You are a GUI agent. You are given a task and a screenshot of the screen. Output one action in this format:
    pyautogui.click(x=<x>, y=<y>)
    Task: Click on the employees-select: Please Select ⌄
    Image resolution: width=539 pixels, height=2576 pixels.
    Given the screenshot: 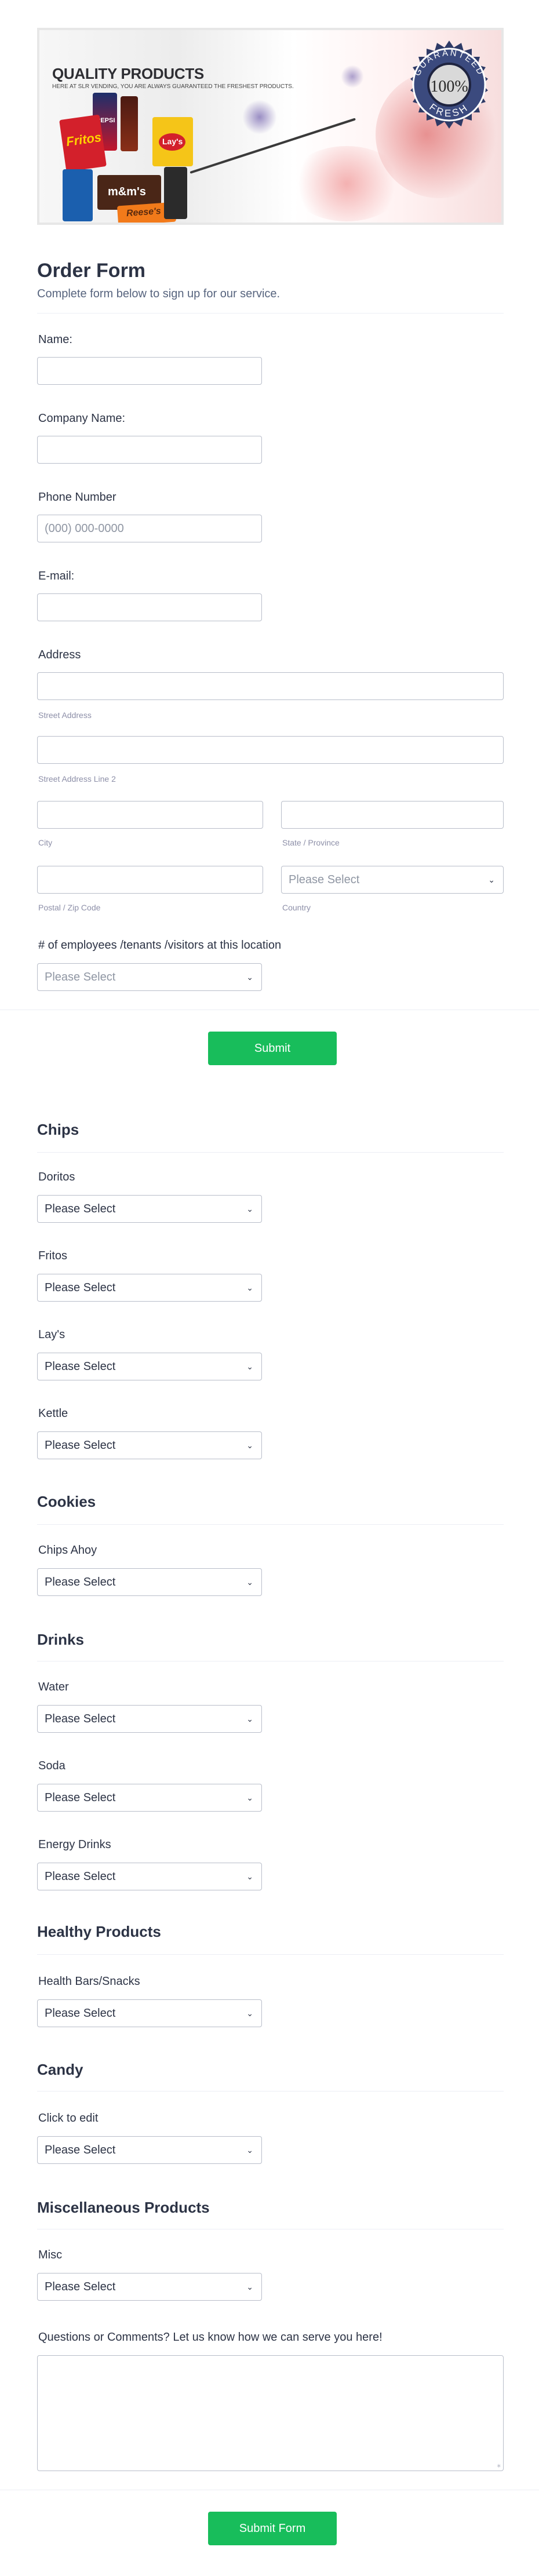 What is the action you would take?
    pyautogui.click(x=150, y=977)
    